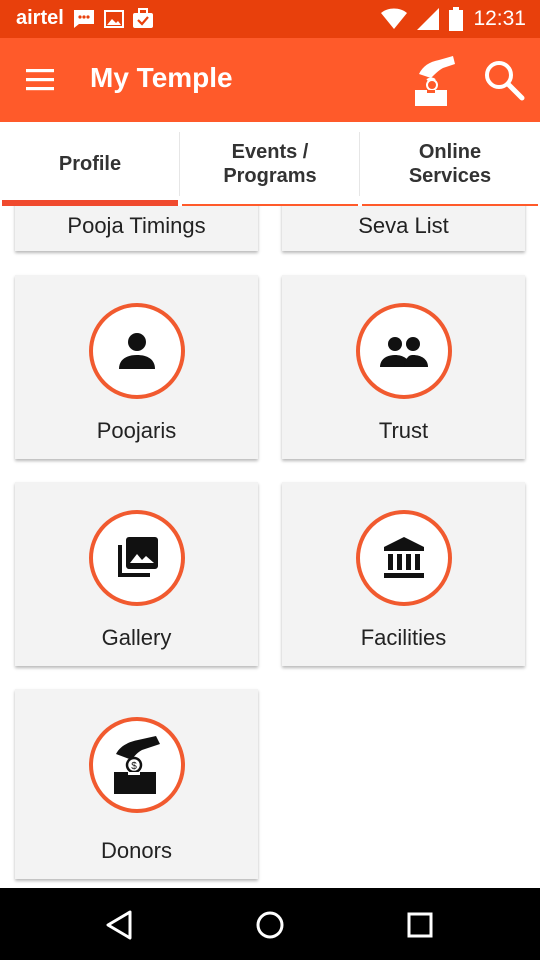  I want to click on status-bar: airtel 12:31, so click(270, 19).